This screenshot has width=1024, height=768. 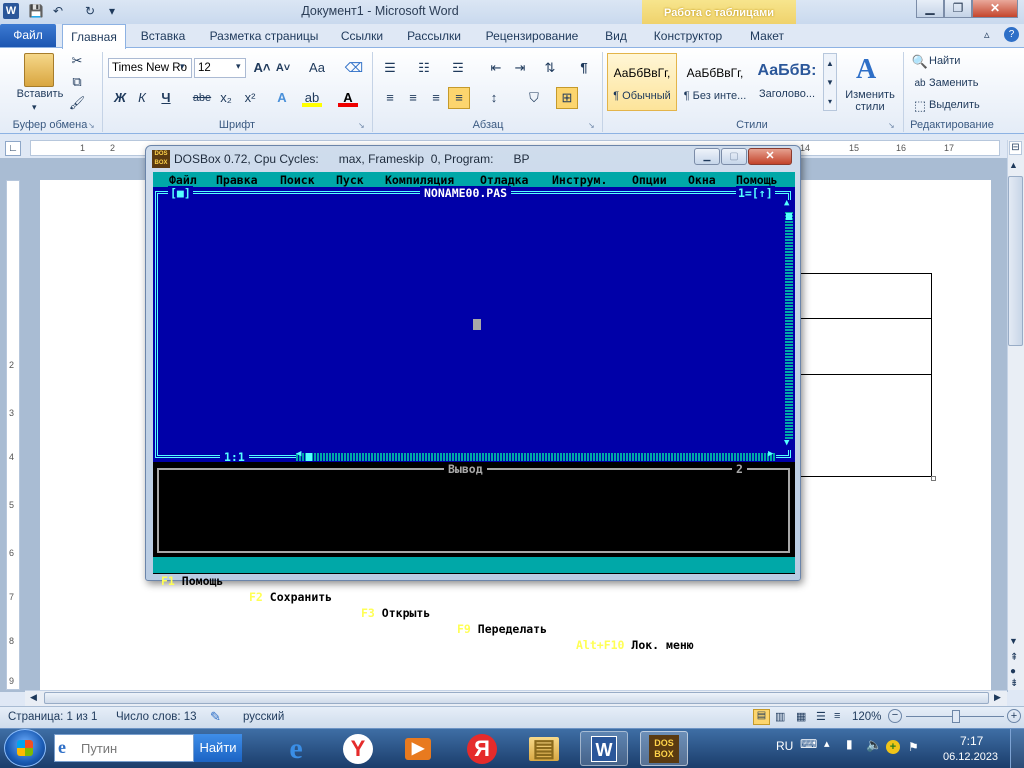 What do you see at coordinates (534, 98) in the screenshot?
I see `shading-icon: ⛉` at bounding box center [534, 98].